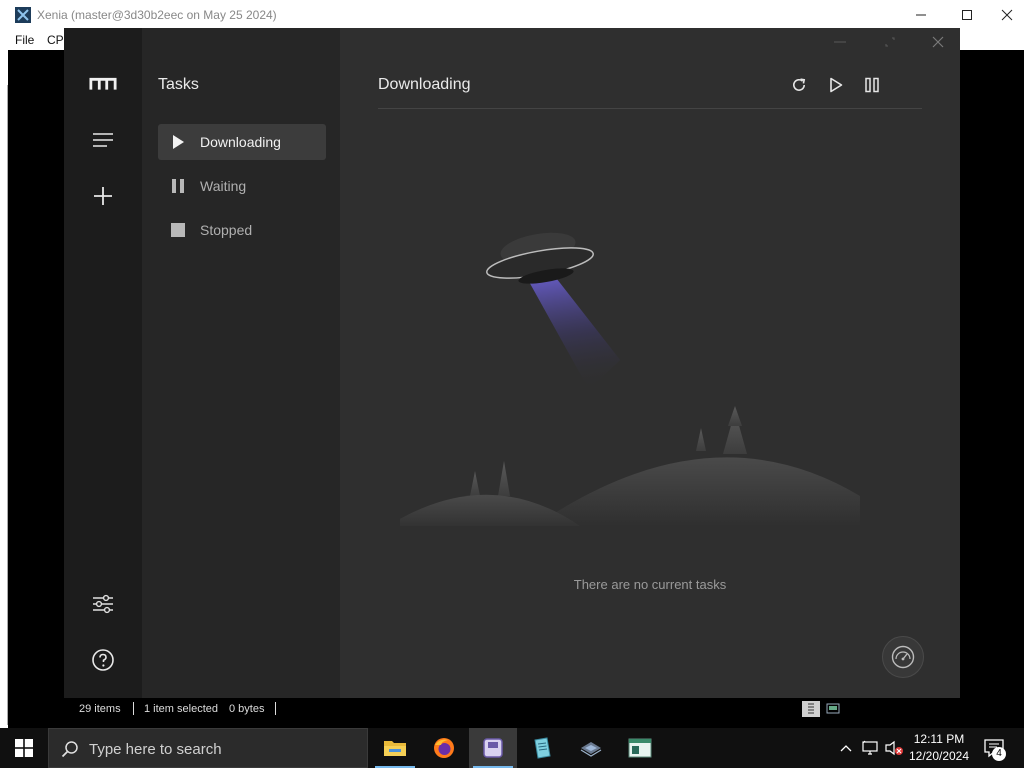 This screenshot has height=768, width=1024. What do you see at coordinates (939, 739) in the screenshot?
I see `clock-time: 12:11 PM` at bounding box center [939, 739].